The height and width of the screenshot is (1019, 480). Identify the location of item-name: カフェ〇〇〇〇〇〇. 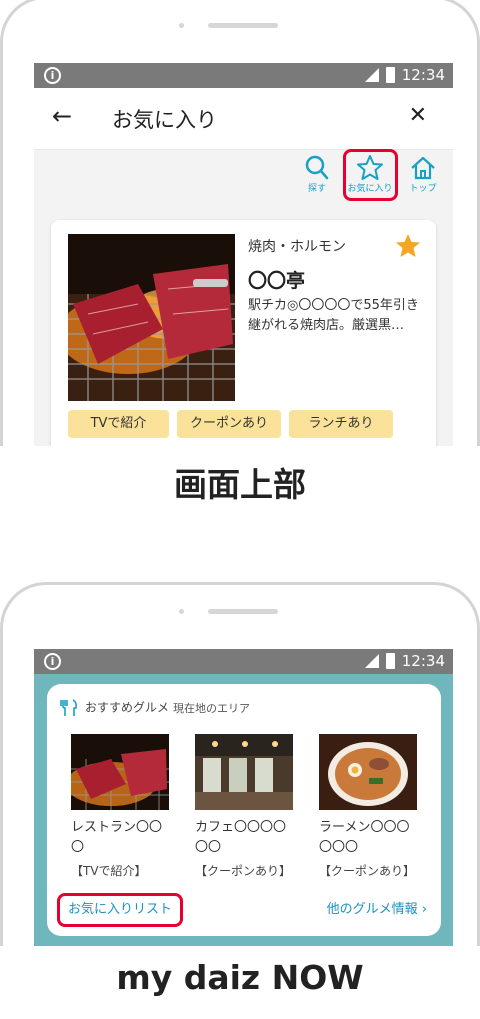
(241, 837).